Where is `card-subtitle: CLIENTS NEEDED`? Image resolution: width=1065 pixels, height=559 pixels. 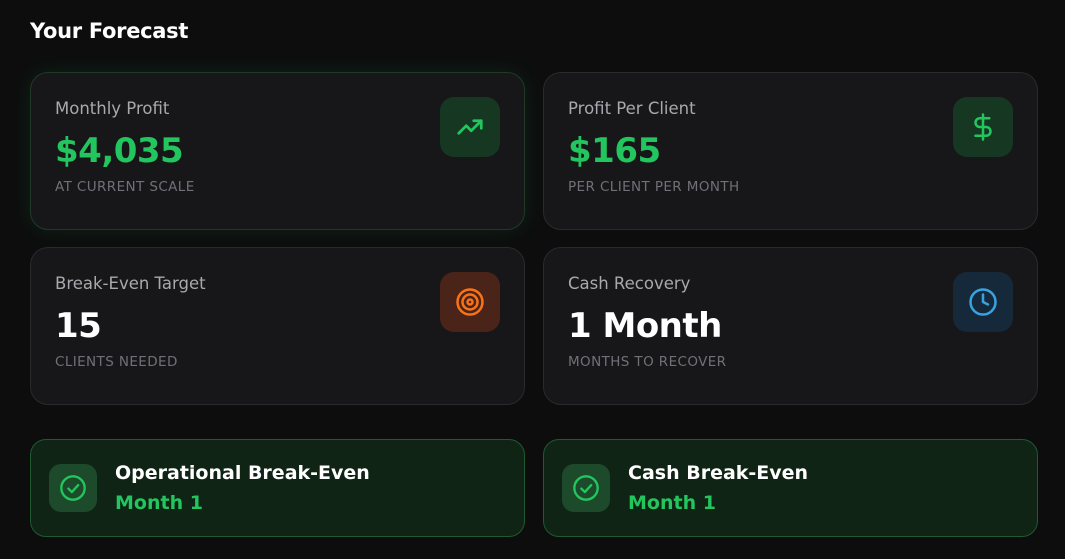 card-subtitle: CLIENTS NEEDED is located at coordinates (116, 362).